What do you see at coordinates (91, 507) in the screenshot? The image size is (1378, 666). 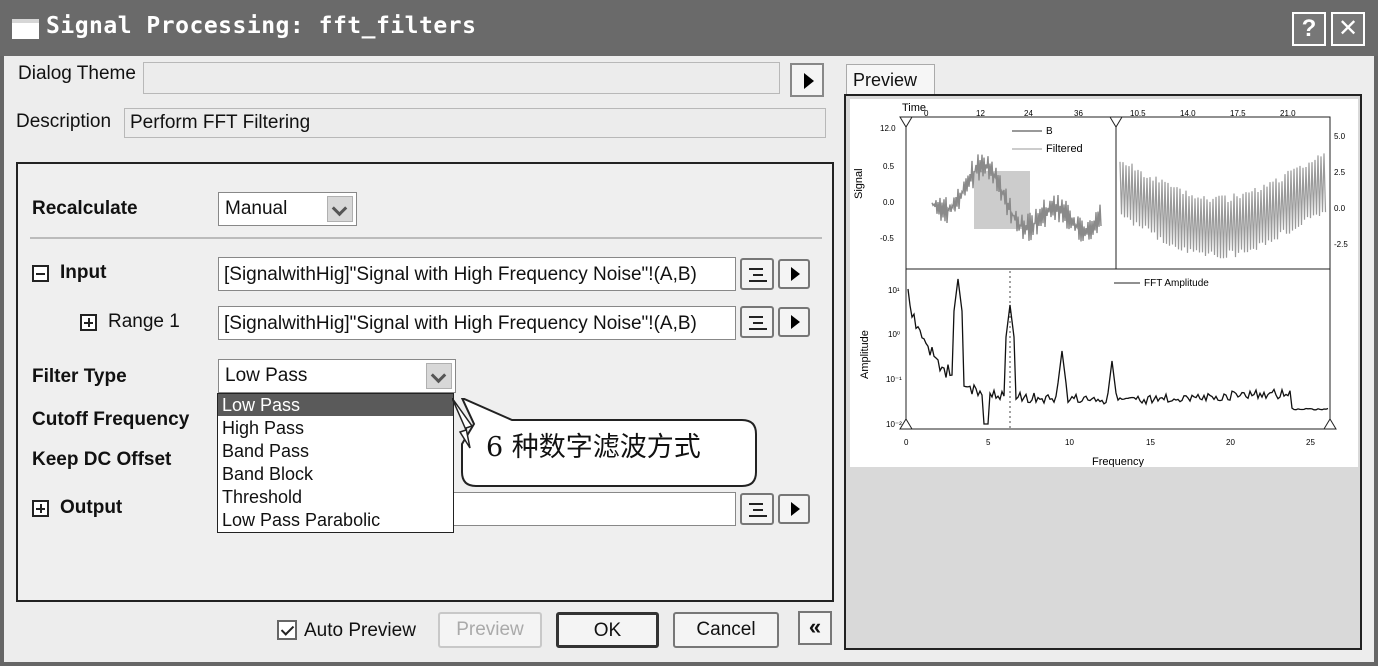 I see `output-label: Output` at bounding box center [91, 507].